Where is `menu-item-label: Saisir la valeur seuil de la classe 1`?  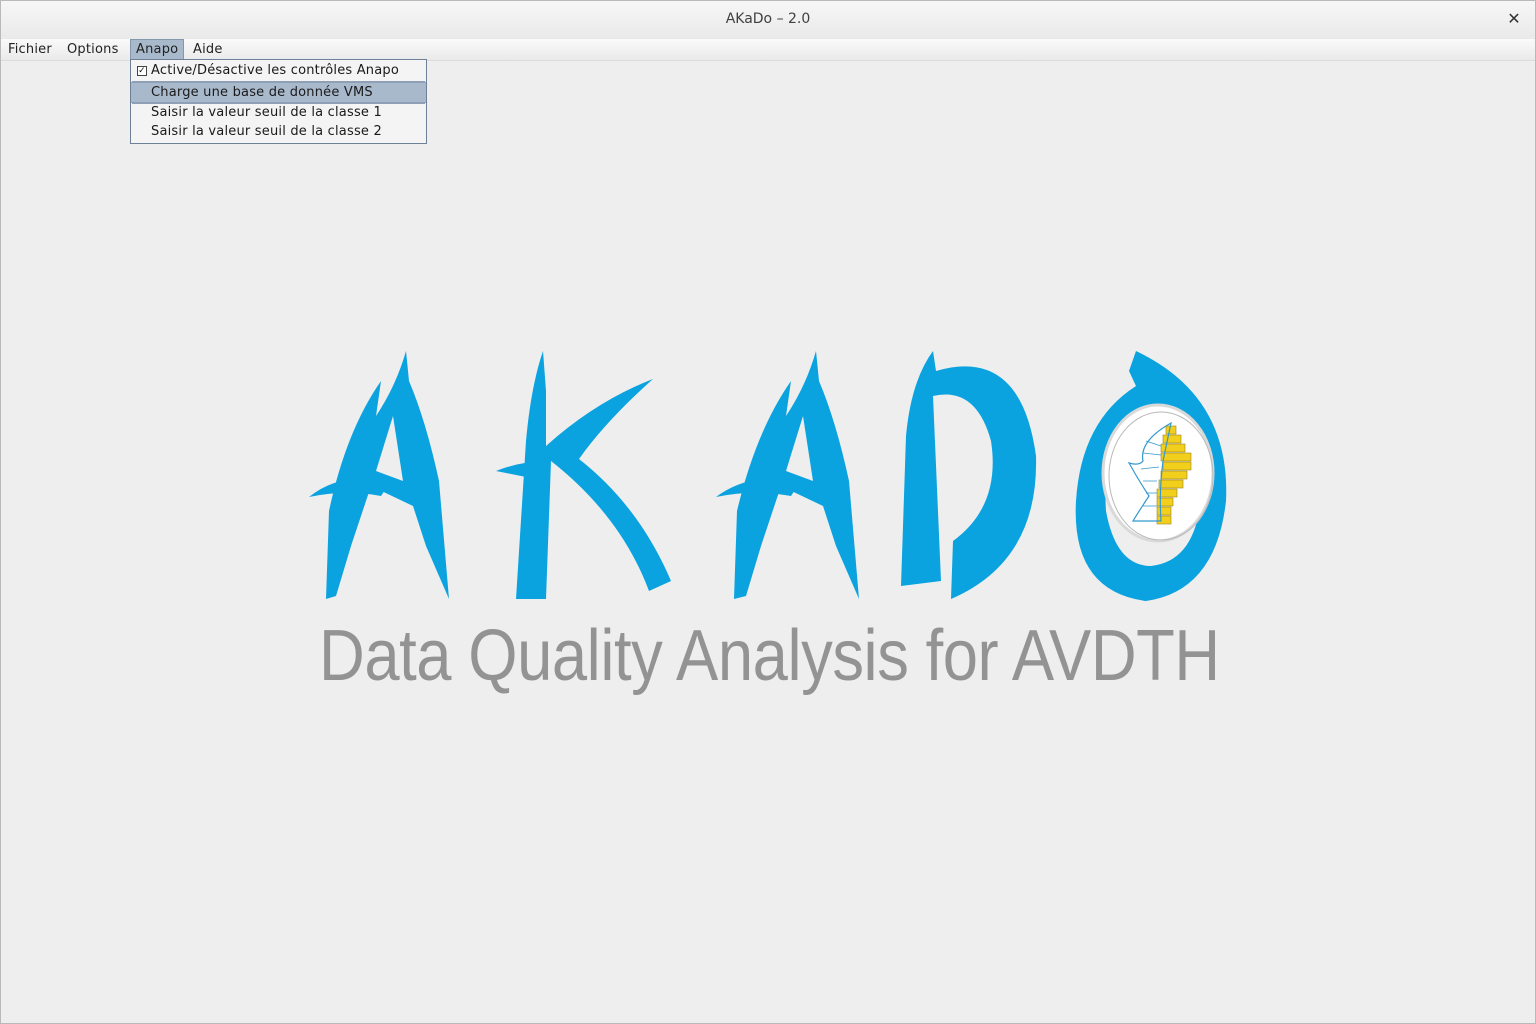
menu-item-label: Saisir la valeur seuil de la classe 1 is located at coordinates (266, 112).